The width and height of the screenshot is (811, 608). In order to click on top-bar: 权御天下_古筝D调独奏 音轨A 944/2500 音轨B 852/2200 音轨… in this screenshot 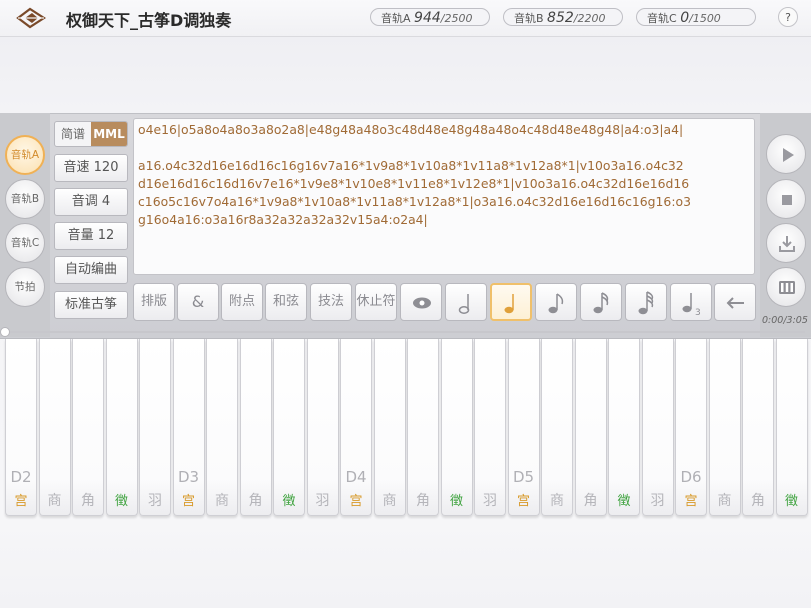, I will do `click(405, 18)`.